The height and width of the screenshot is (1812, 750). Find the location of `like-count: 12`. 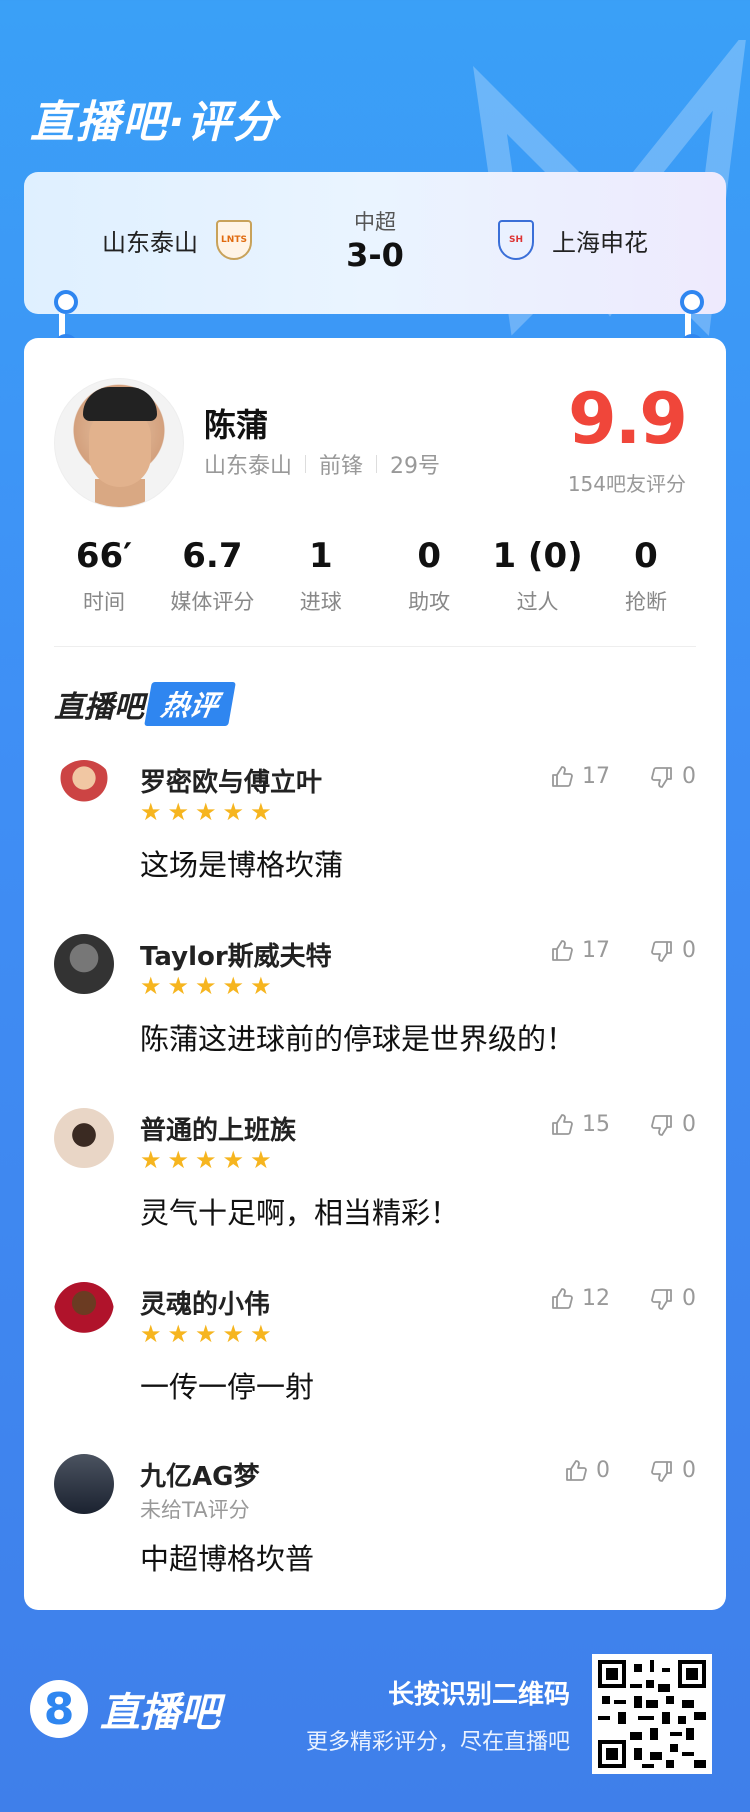

like-count: 12 is located at coordinates (596, 1298).